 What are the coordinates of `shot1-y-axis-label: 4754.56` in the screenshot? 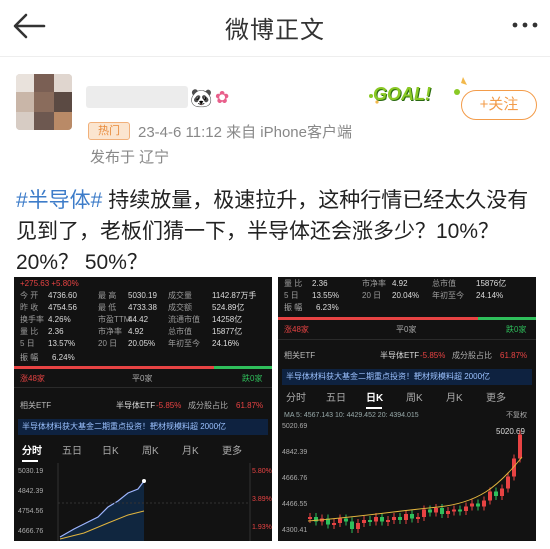 It's located at (31, 511).